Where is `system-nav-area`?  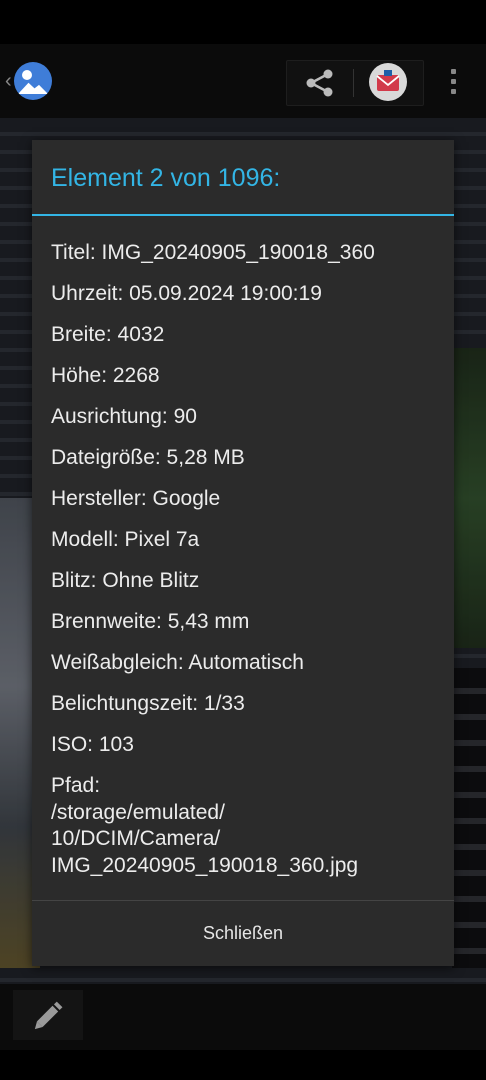
system-nav-area is located at coordinates (243, 1065).